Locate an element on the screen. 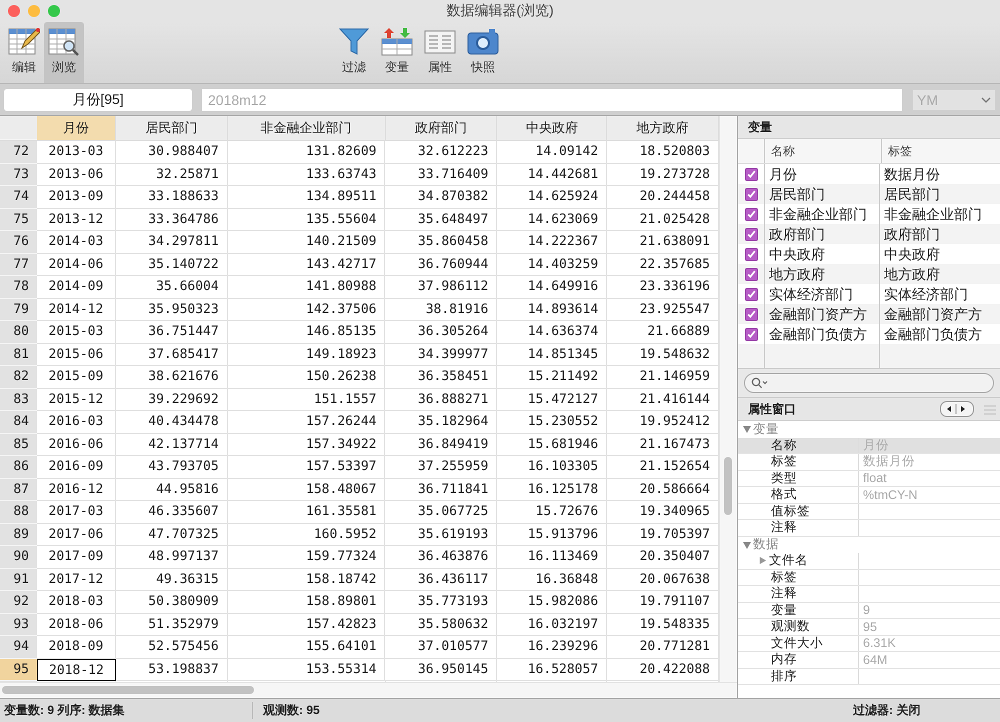 The height and width of the screenshot is (722, 1000). property-value: float is located at coordinates (875, 478).